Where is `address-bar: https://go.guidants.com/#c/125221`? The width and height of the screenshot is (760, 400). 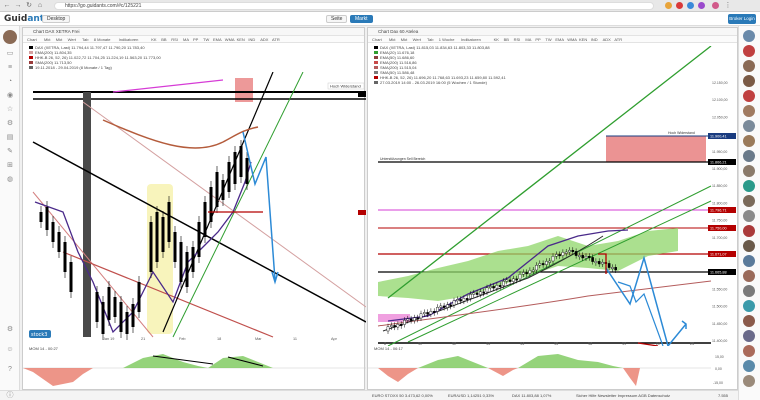 address-bar: https://go.guidants.com/#c/125221 is located at coordinates (354, 6).